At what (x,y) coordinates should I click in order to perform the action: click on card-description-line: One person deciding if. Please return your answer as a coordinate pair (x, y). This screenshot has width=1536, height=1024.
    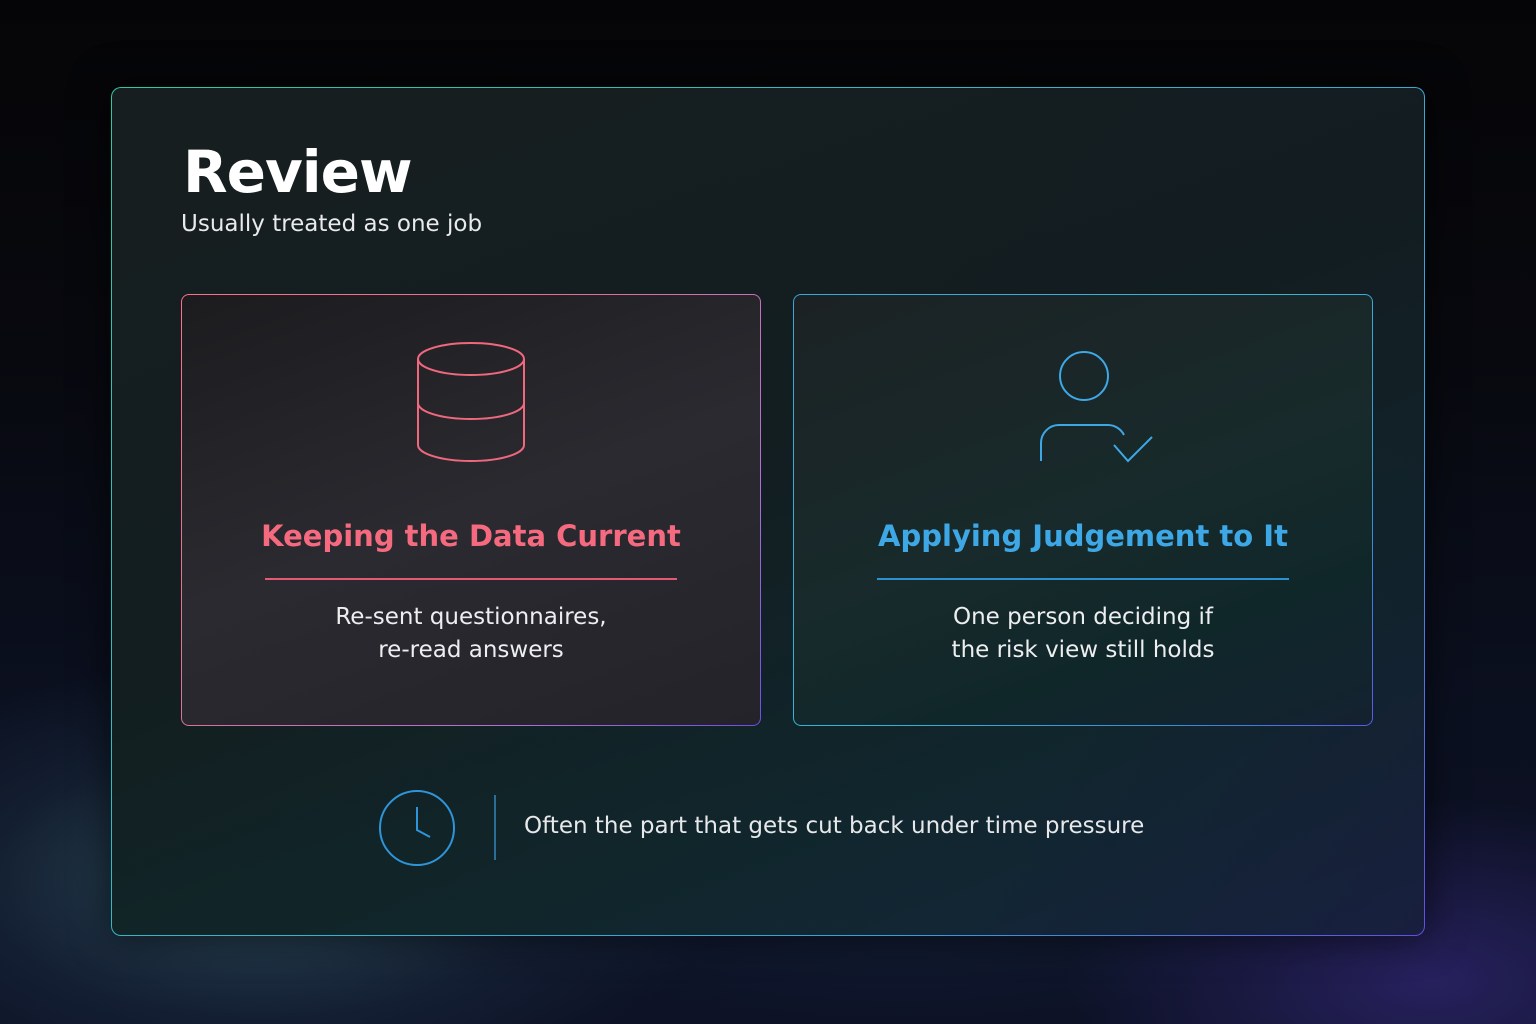
    Looking at the image, I should click on (1083, 617).